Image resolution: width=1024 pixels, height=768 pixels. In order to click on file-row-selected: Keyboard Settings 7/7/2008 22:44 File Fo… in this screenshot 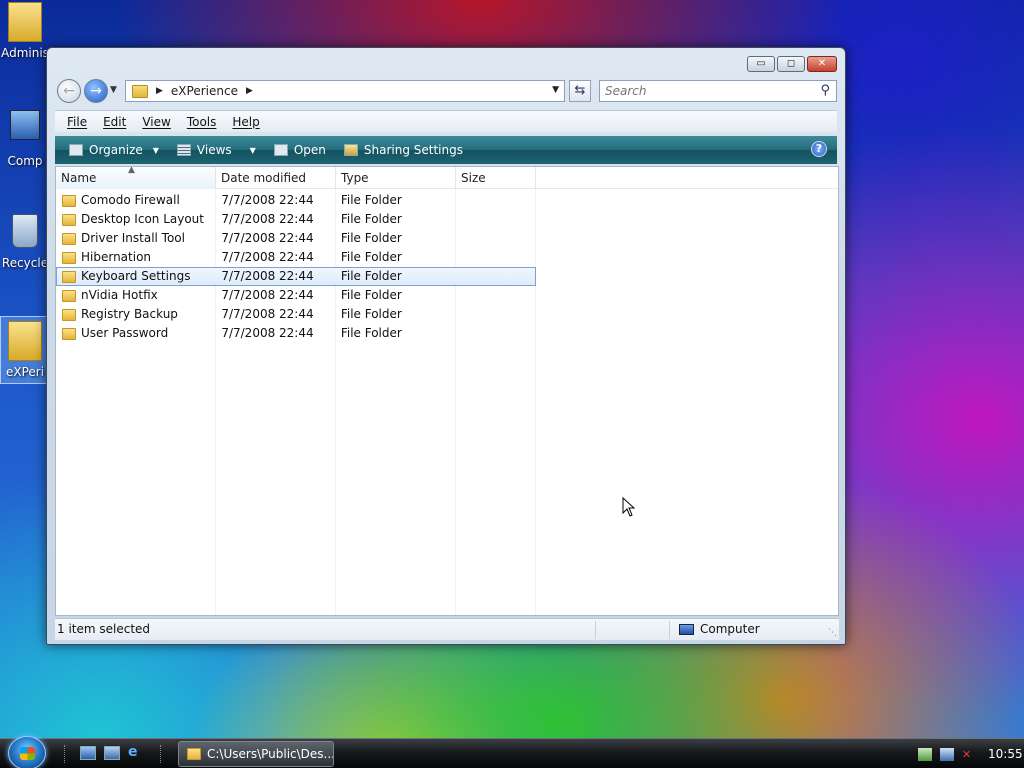, I will do `click(296, 276)`.